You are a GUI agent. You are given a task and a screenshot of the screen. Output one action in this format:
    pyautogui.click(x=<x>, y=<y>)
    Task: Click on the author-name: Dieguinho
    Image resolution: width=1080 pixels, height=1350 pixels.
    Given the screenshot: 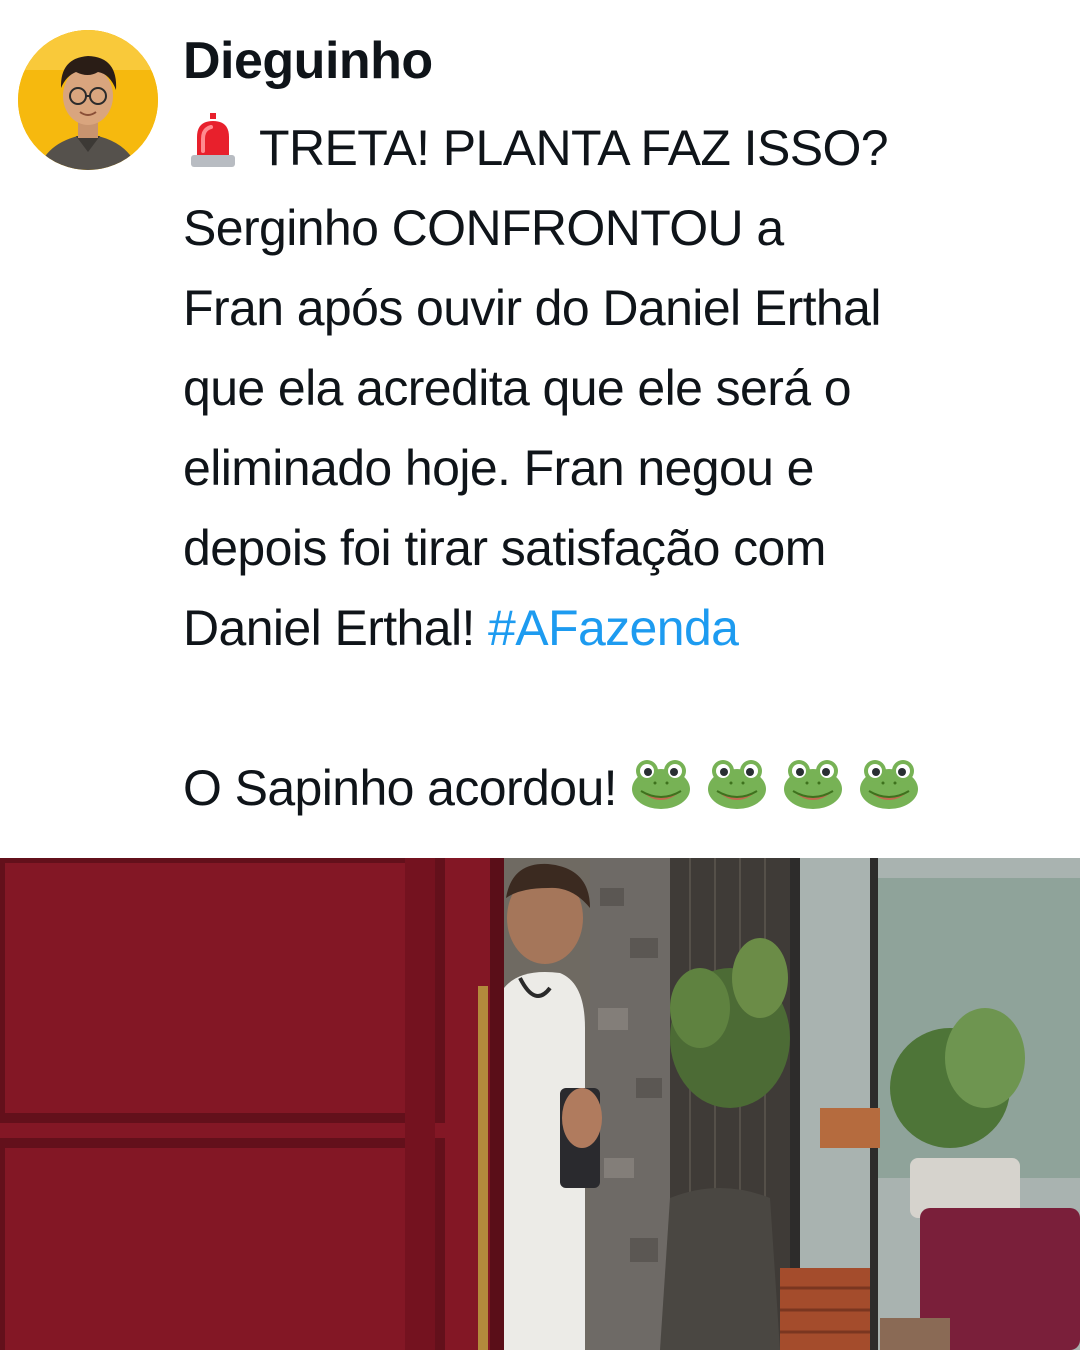 What is the action you would take?
    pyautogui.click(x=308, y=61)
    